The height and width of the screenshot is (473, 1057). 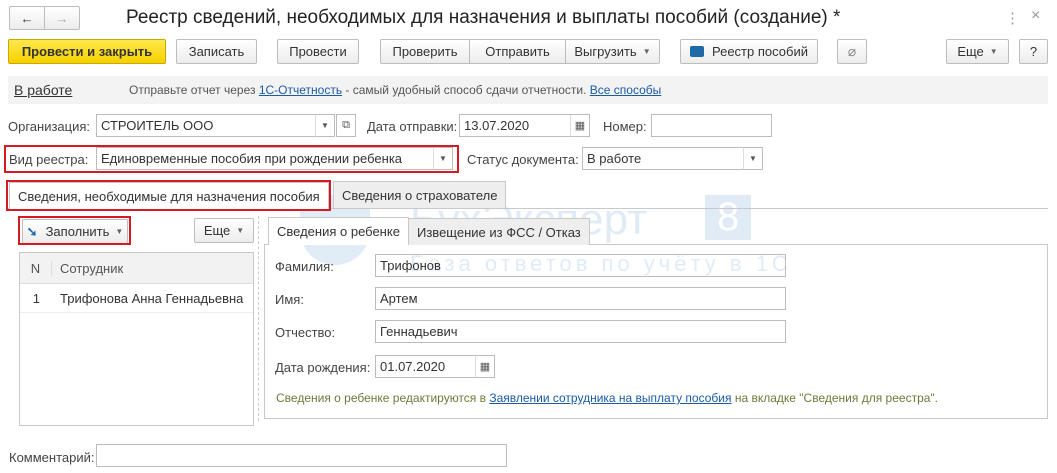 I want to click on tab-child-info: Сведения о ребенке, so click(x=338, y=231).